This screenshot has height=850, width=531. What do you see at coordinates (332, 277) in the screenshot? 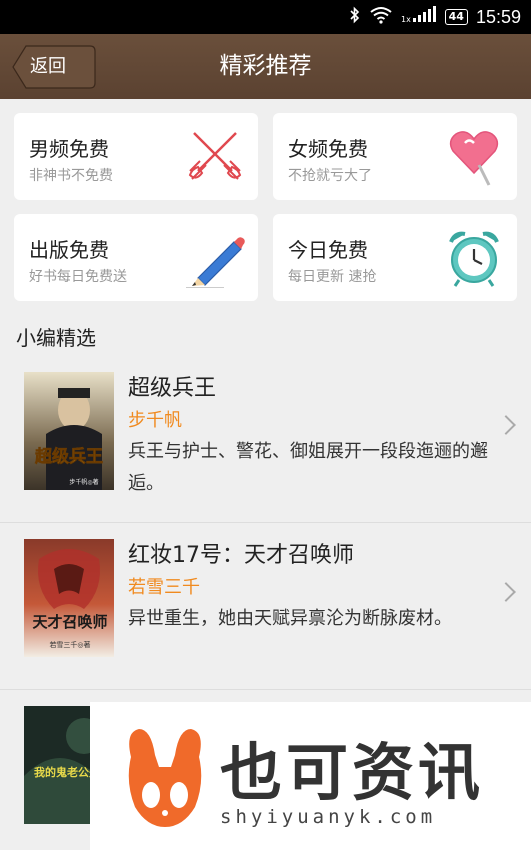
I see `category-subtitle: 每日更新 速抢` at bounding box center [332, 277].